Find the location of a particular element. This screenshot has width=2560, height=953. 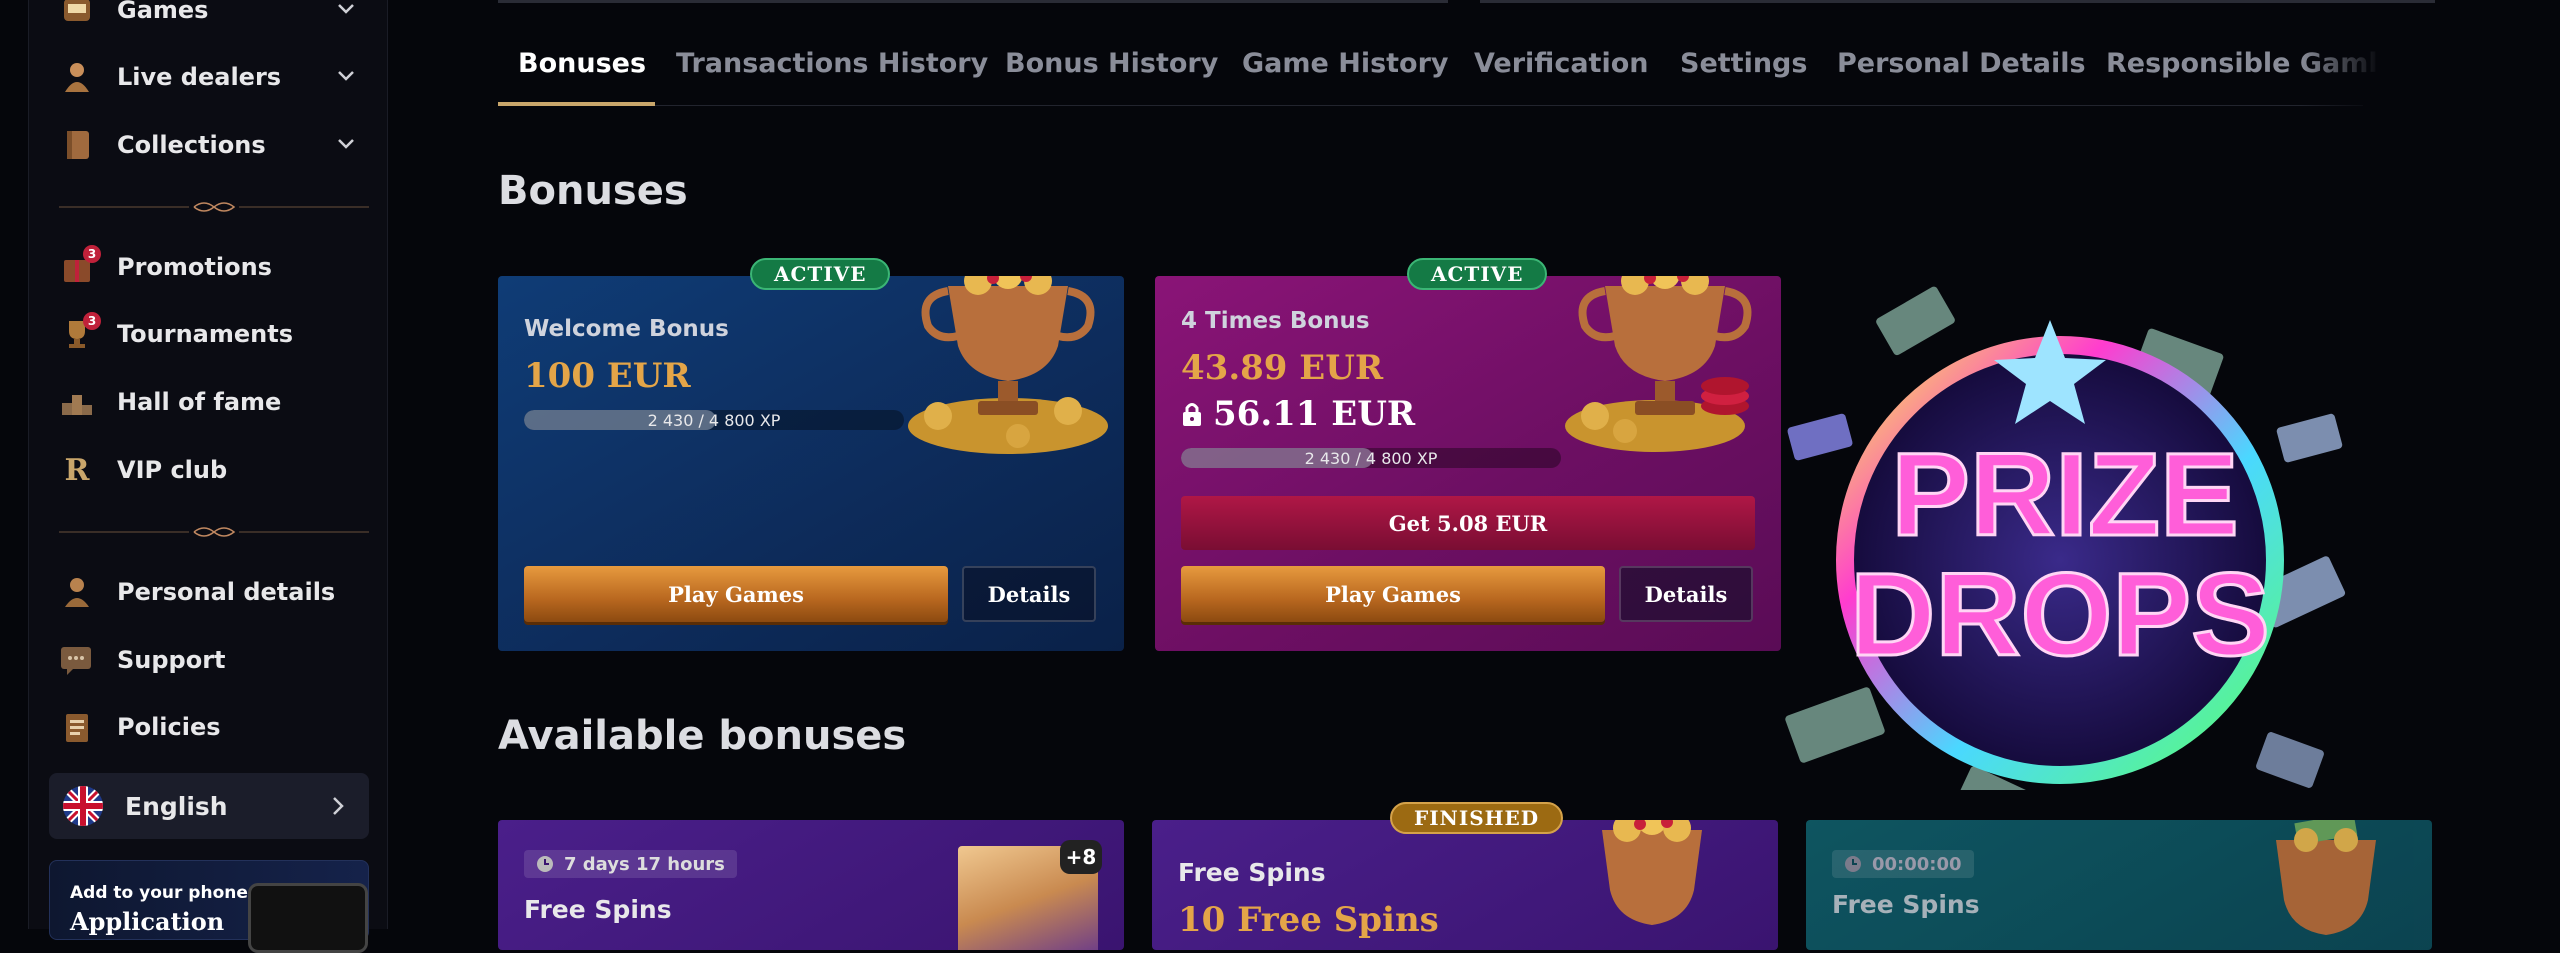

sidebar-item-vip-club: R VIP club is located at coordinates (214, 470).